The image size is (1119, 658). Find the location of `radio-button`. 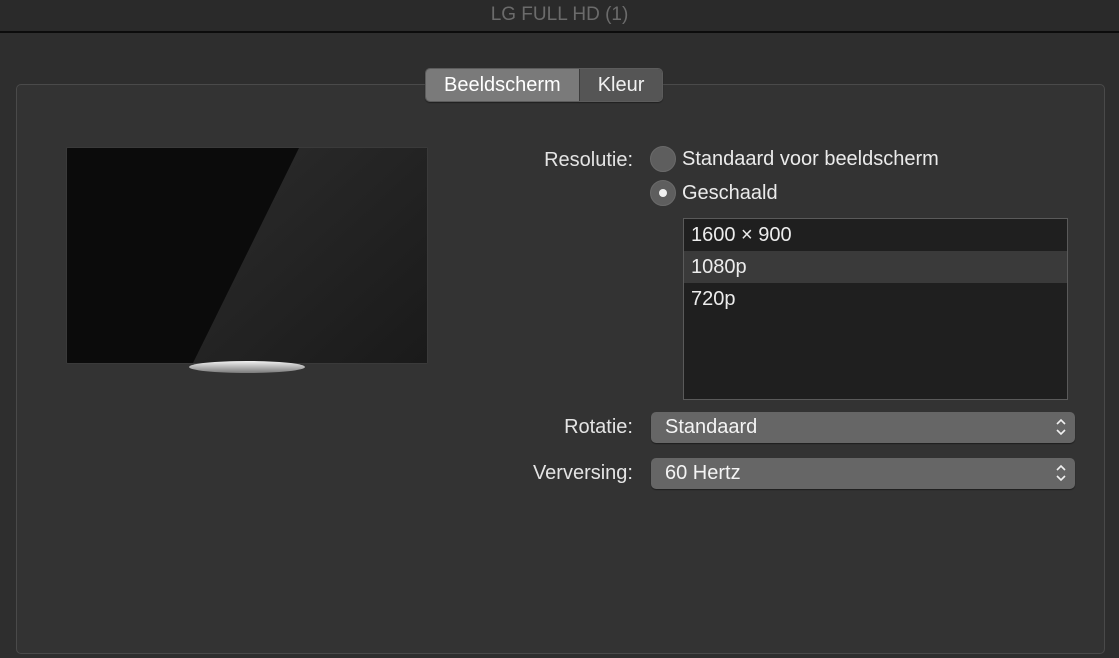

radio-button is located at coordinates (663, 159).